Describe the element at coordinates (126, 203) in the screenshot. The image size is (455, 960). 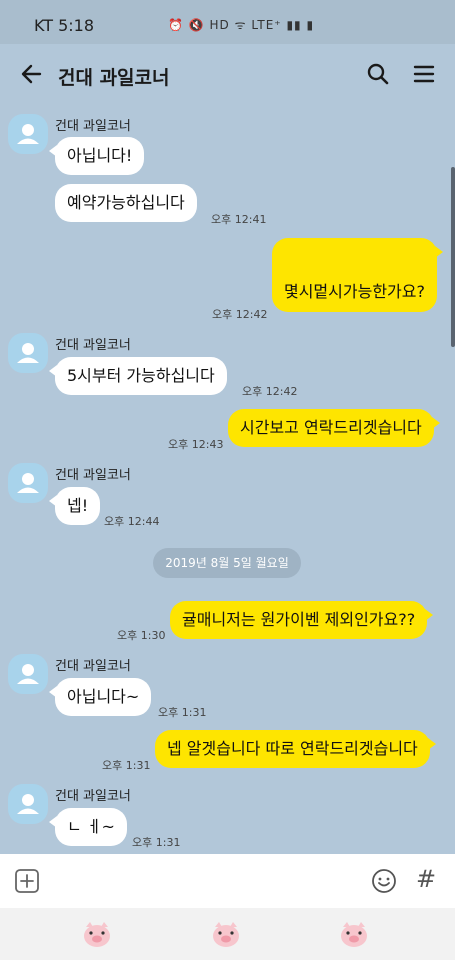
I see `message-bubble-incoming: 예약가능하십니다` at that location.